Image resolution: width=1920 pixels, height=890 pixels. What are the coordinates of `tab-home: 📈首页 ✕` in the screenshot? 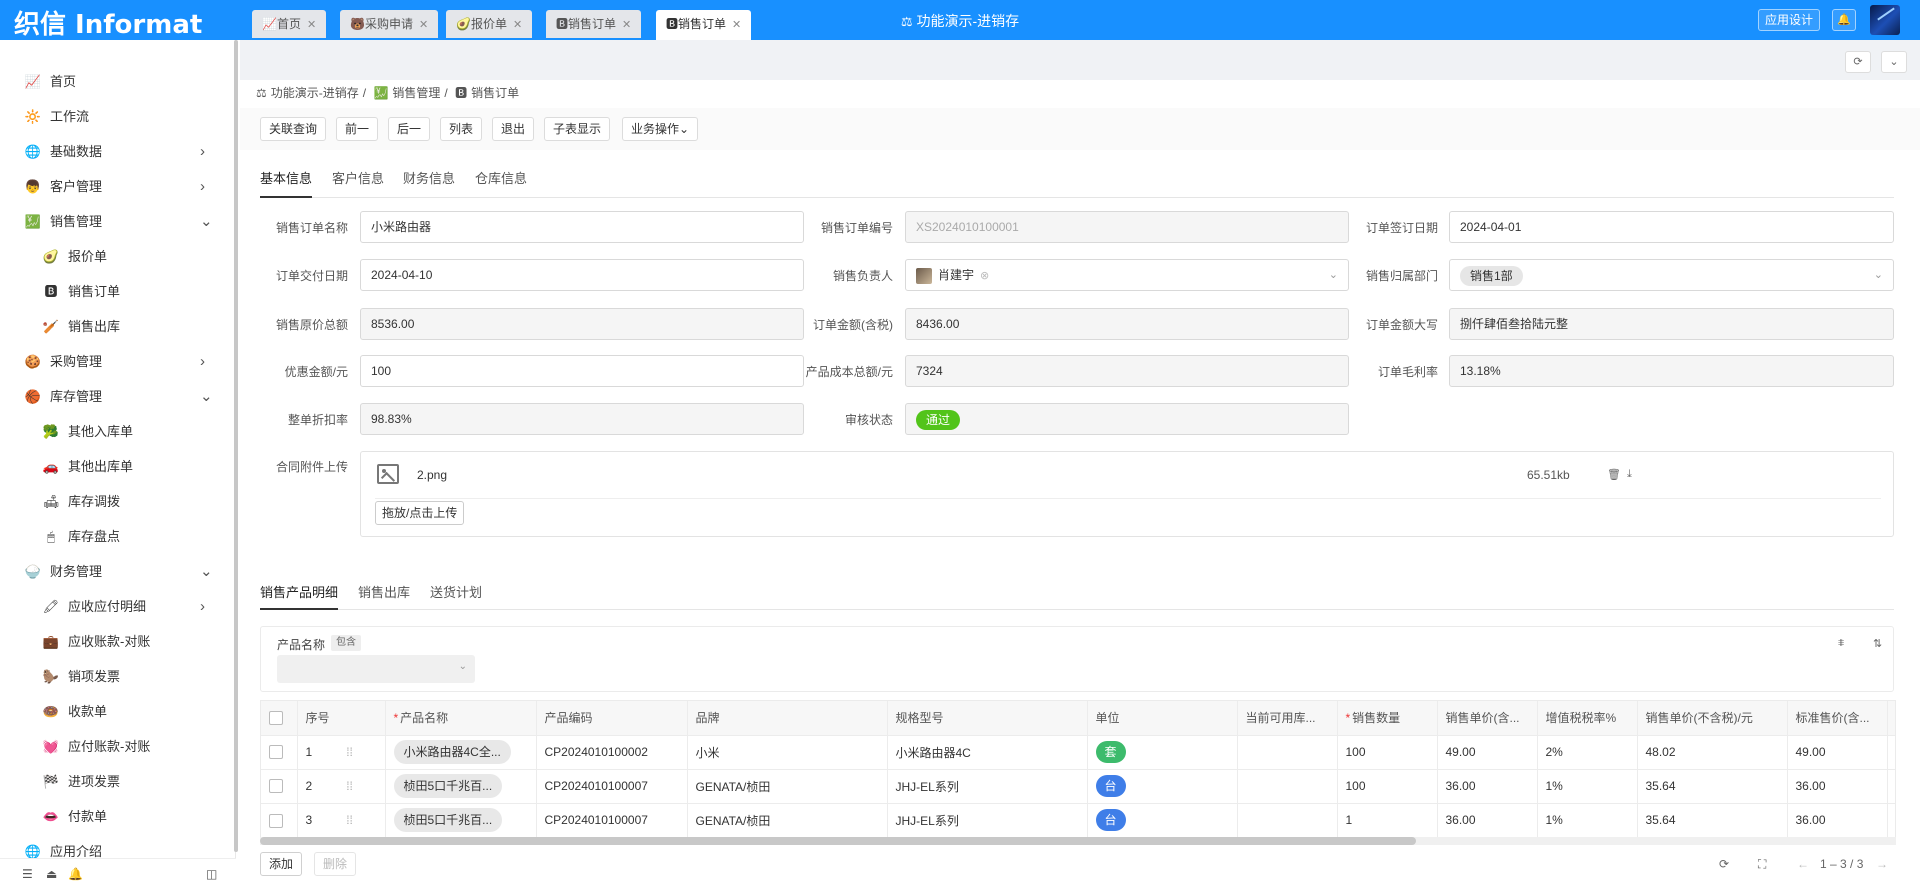 It's located at (289, 24).